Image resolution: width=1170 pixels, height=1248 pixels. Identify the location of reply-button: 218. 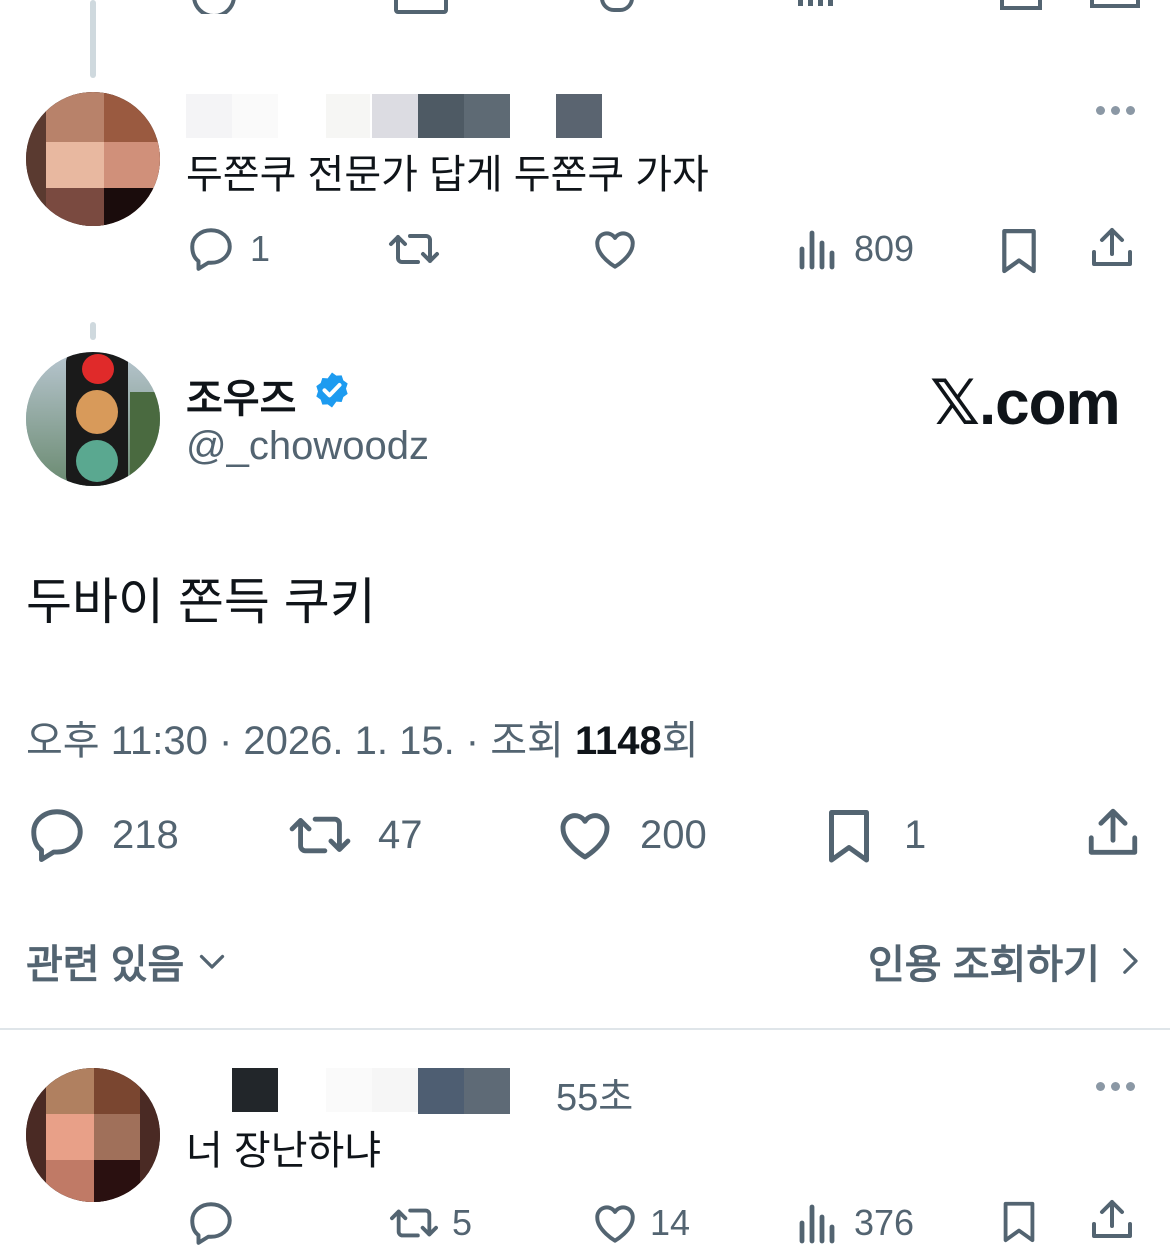
(102, 835).